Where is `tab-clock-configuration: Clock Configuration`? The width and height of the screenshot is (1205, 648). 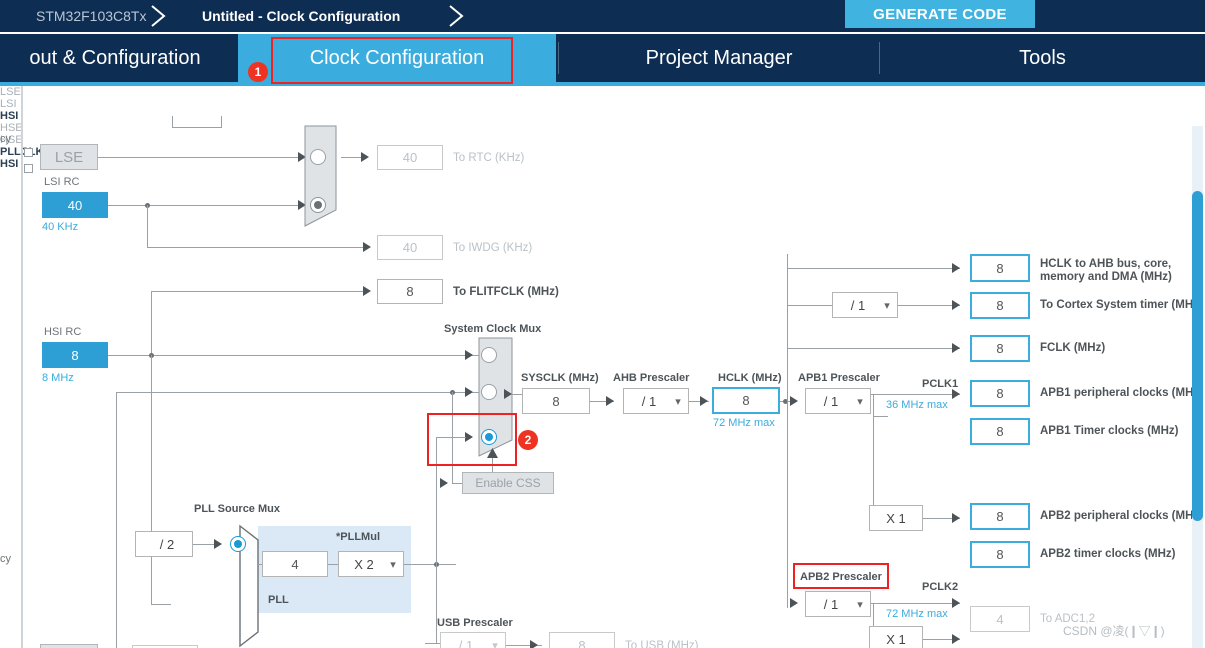
tab-clock-configuration: Clock Configuration is located at coordinates (397, 58).